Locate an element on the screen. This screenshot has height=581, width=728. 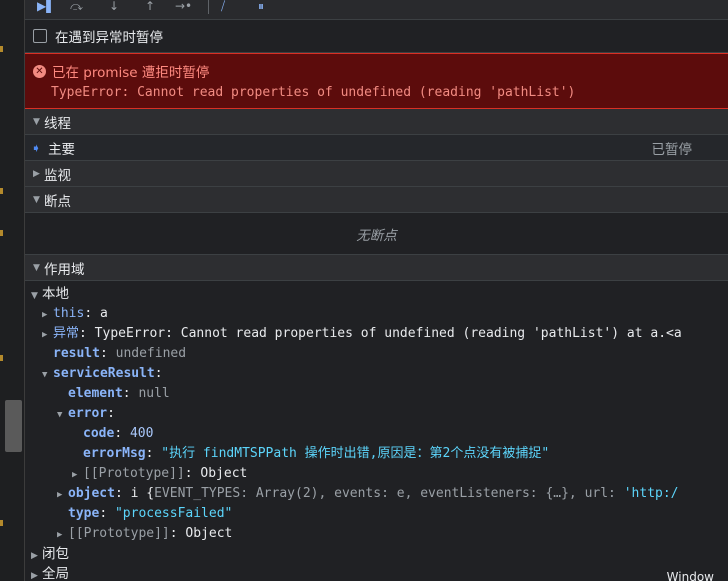
prop-value-url: 'http:/ is located at coordinates (651, 493).